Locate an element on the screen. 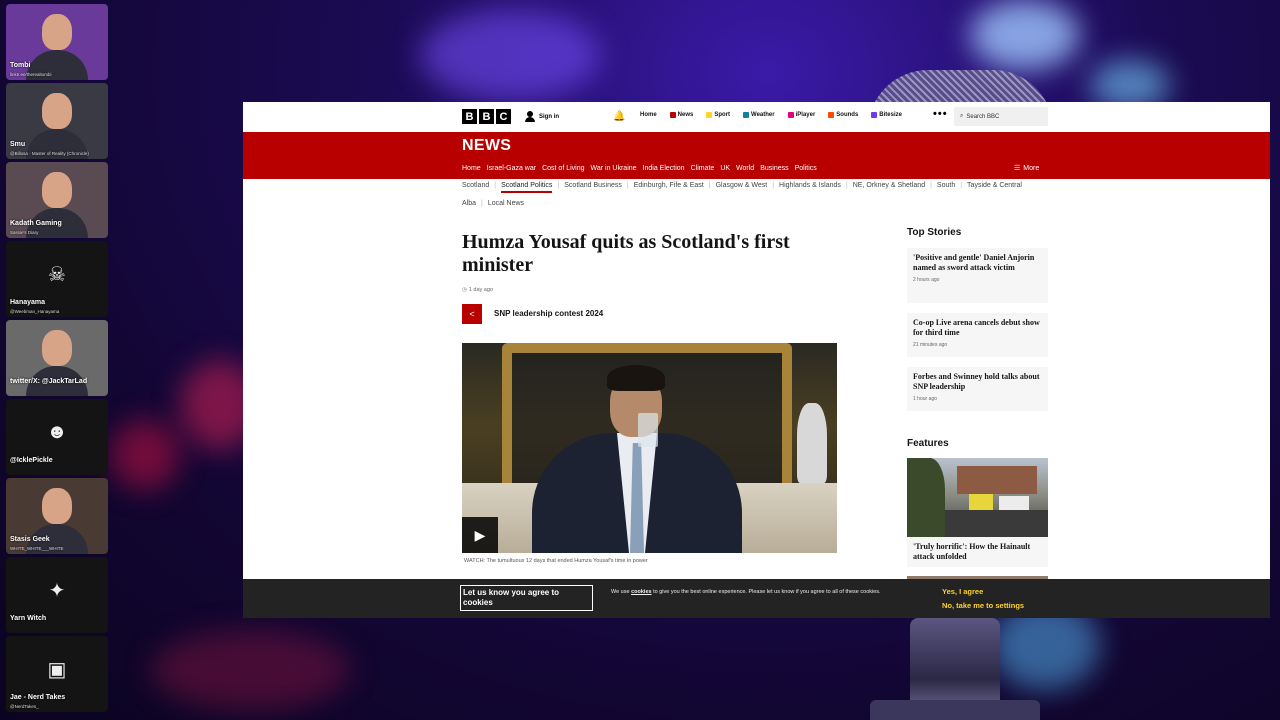 The width and height of the screenshot is (1280, 720). bbc-nav-sport: Sport is located at coordinates (718, 115).